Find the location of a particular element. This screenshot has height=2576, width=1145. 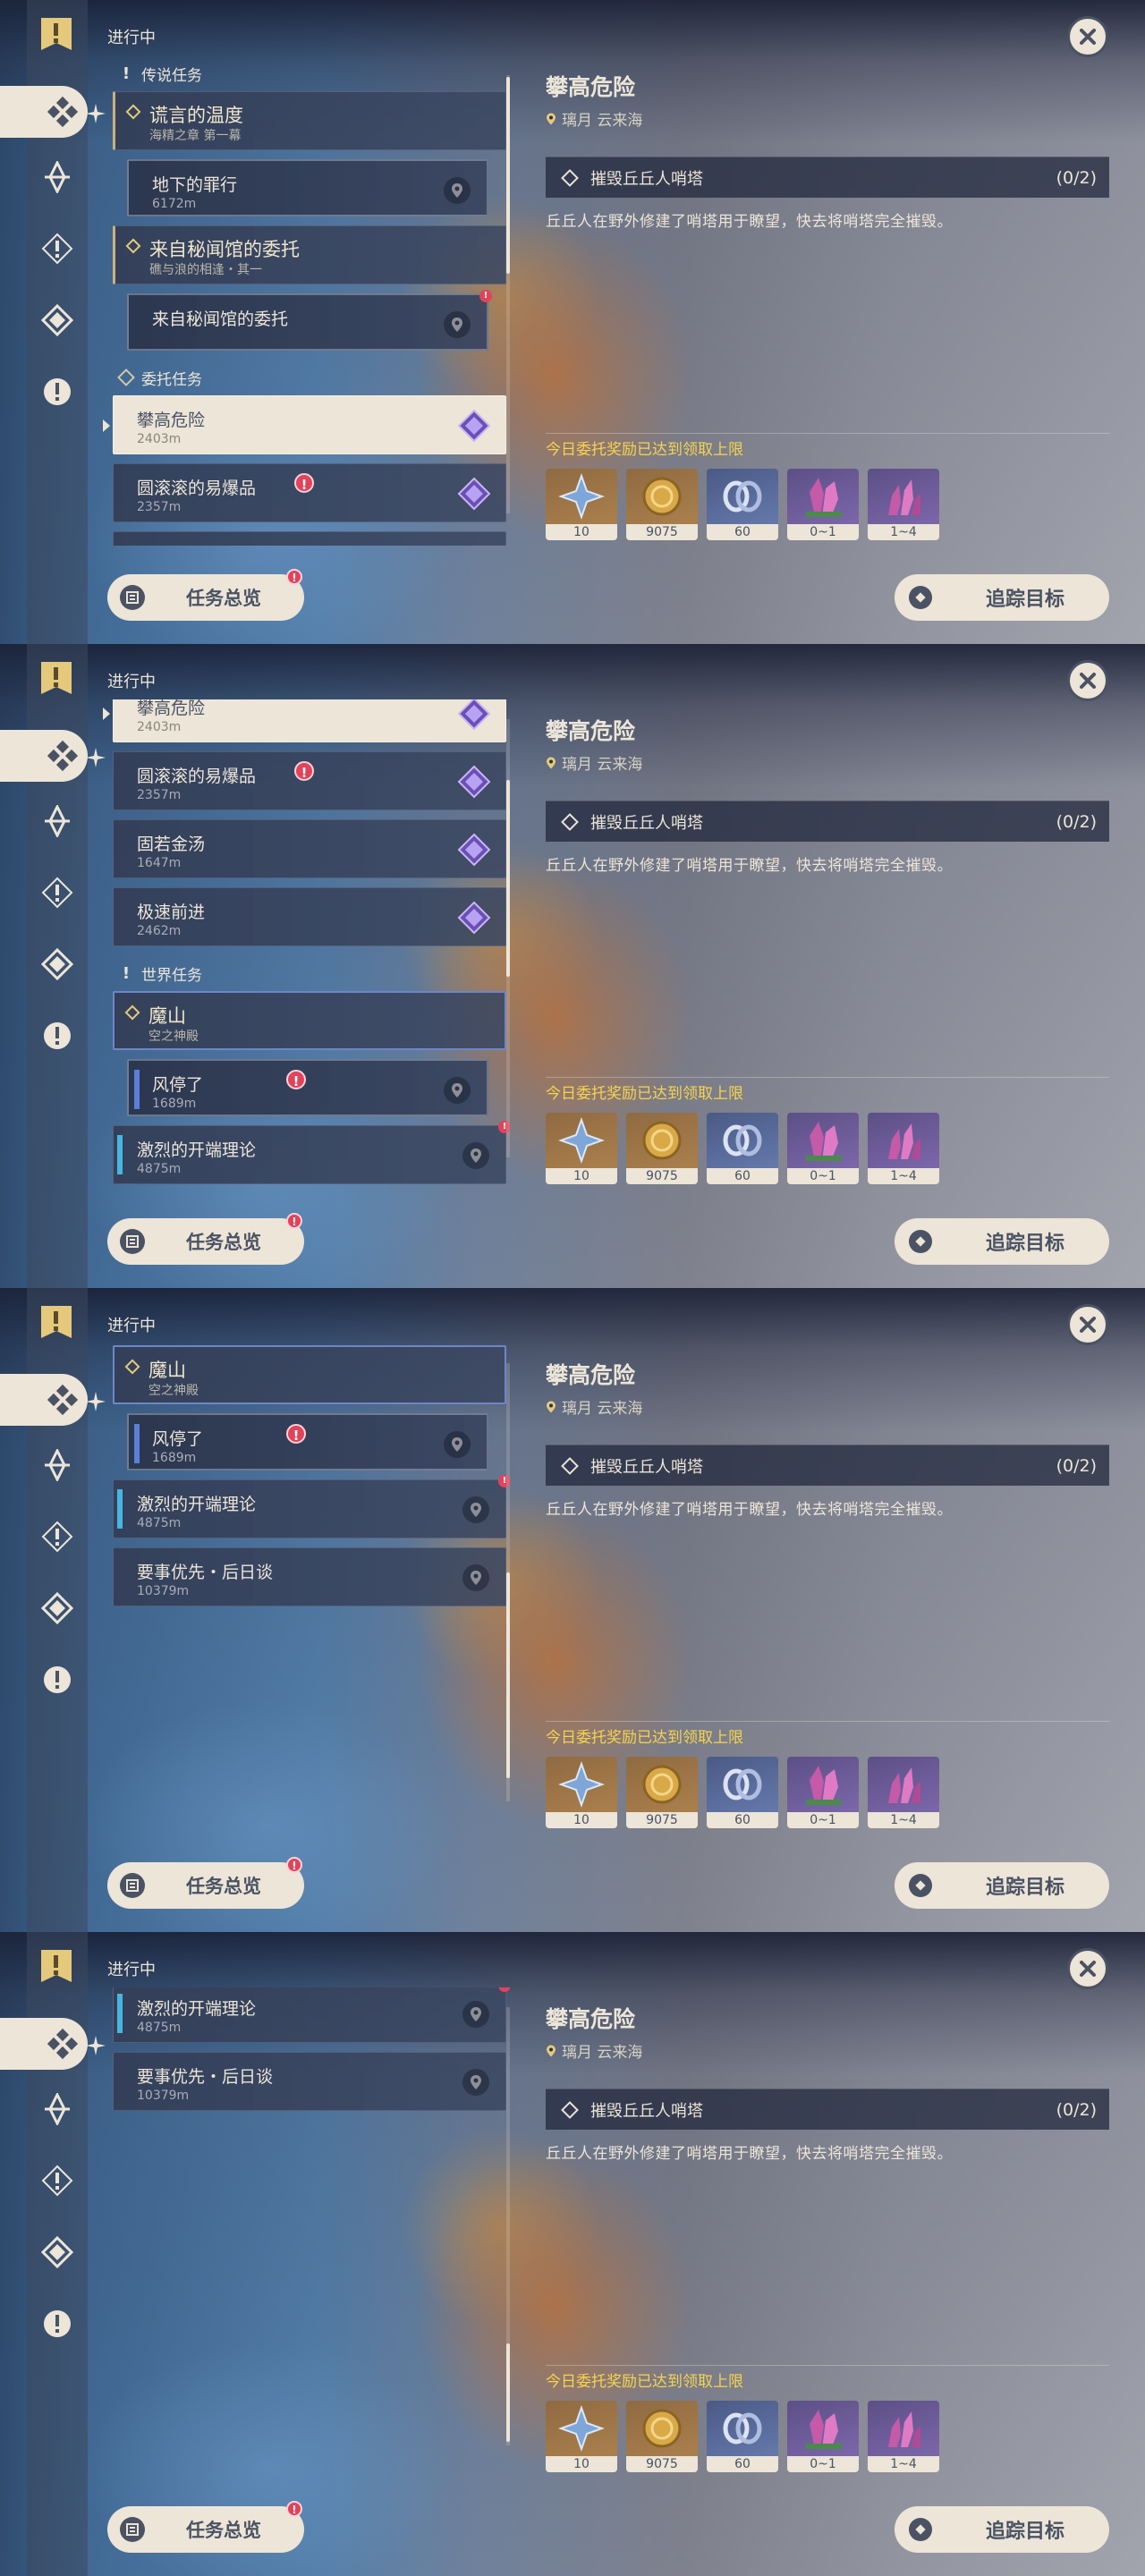

quest-distance: 1647m is located at coordinates (159, 863).